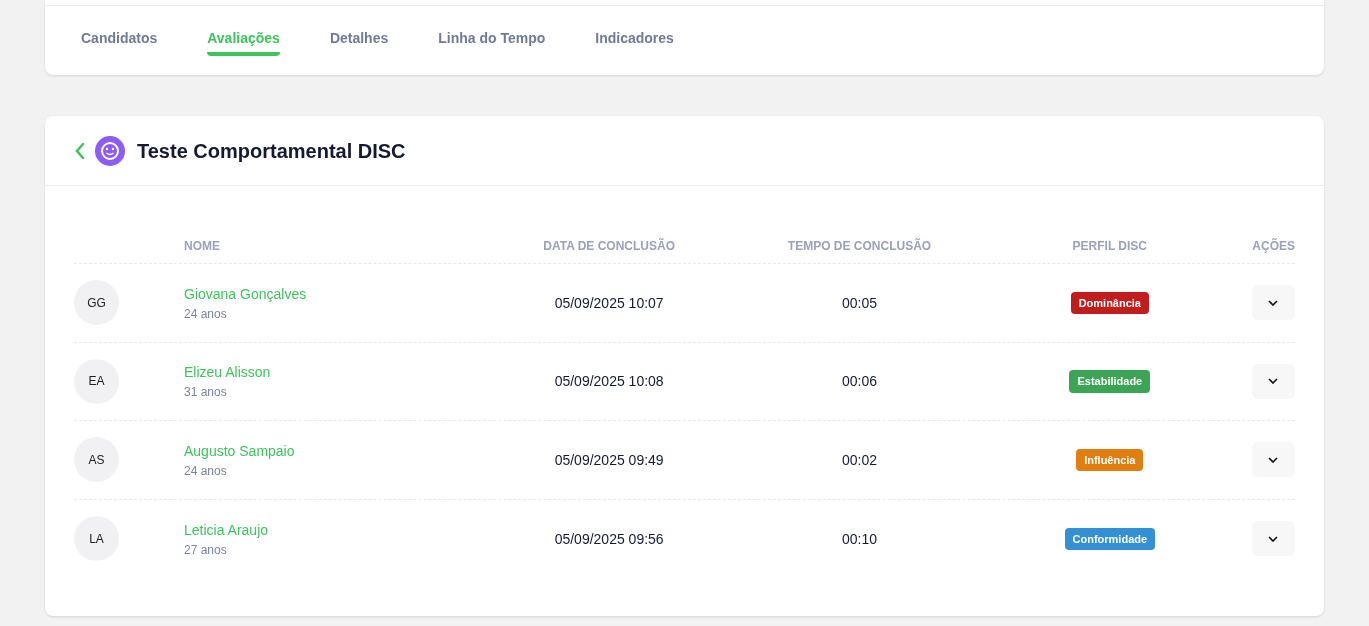  Describe the element at coordinates (206, 549) in the screenshot. I see `candidate-age: 27 anos` at that location.